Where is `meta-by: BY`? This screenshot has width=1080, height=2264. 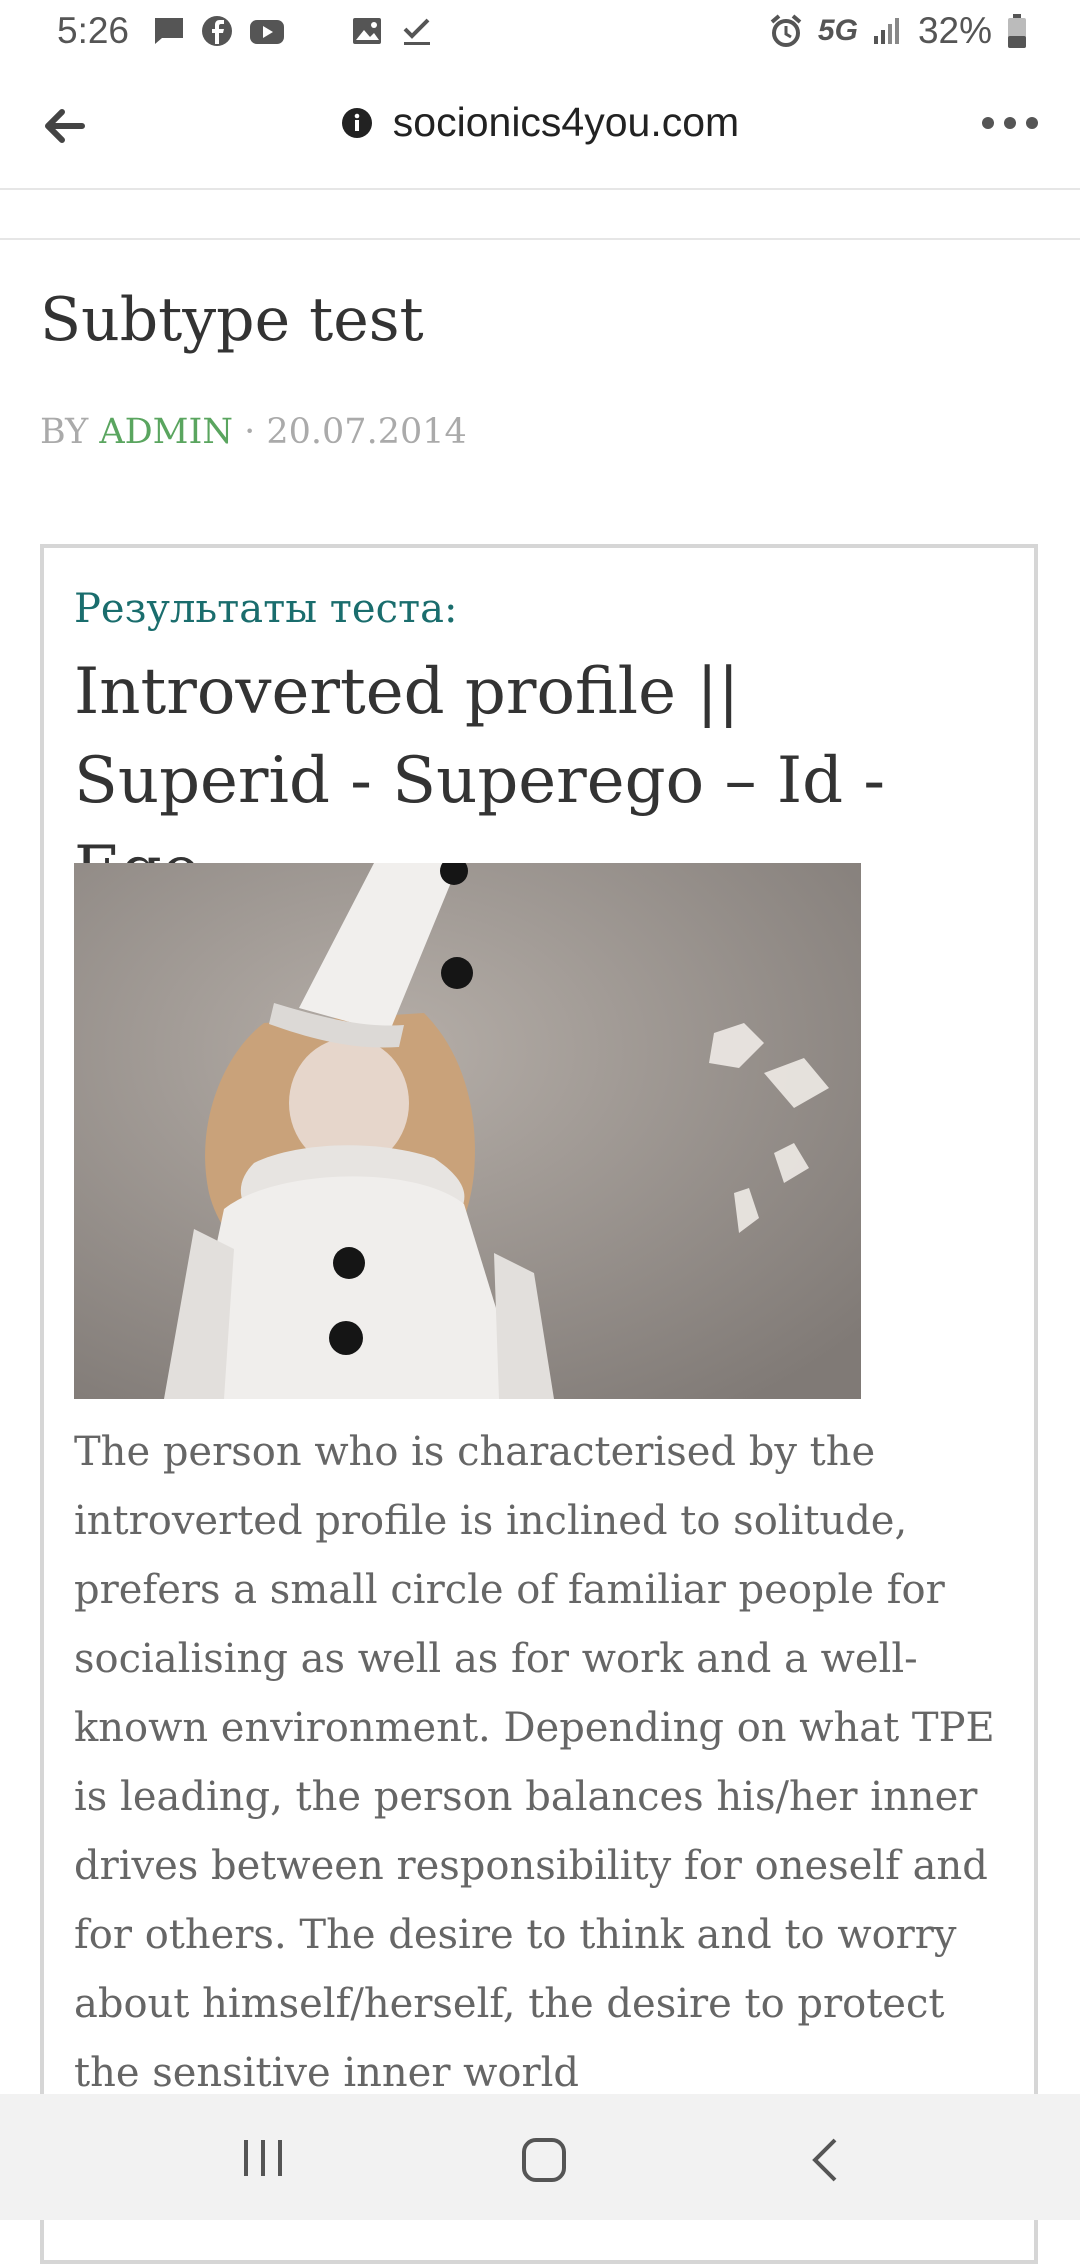
meta-by: BY is located at coordinates (70, 432).